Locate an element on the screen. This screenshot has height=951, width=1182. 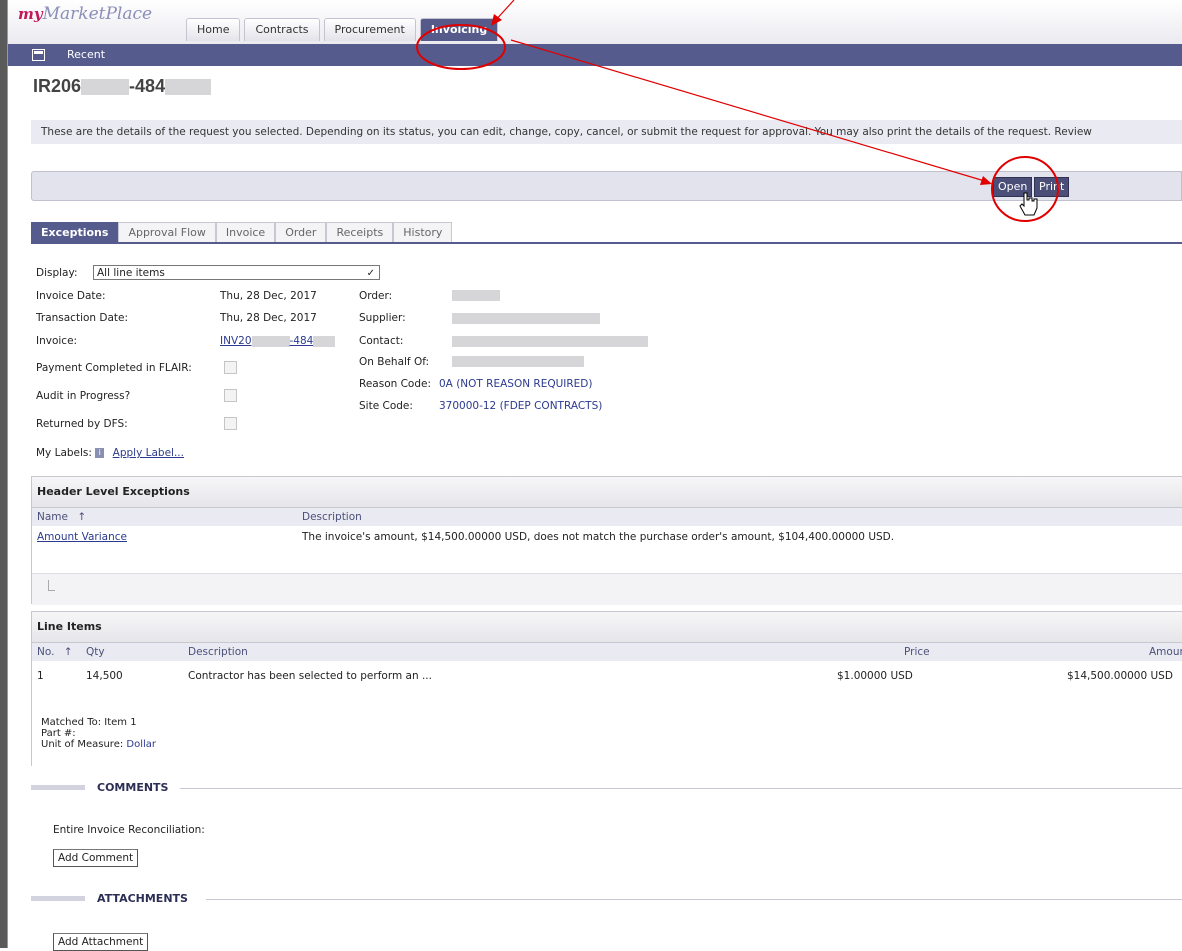
tab-history: History is located at coordinates (423, 232).